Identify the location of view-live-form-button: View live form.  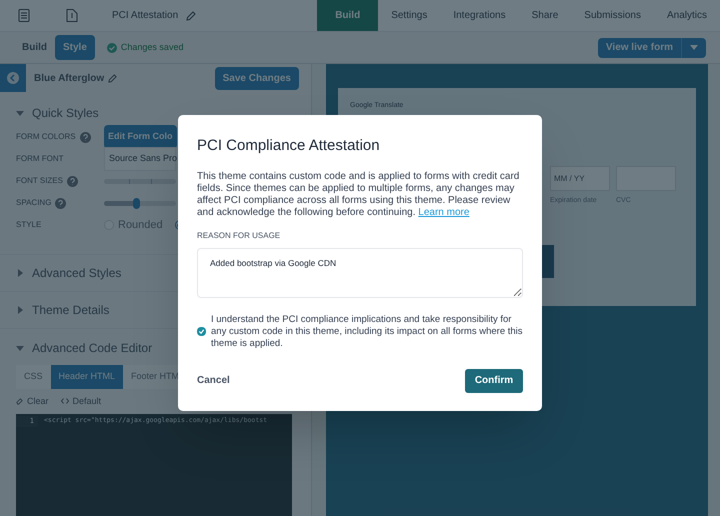
(652, 48).